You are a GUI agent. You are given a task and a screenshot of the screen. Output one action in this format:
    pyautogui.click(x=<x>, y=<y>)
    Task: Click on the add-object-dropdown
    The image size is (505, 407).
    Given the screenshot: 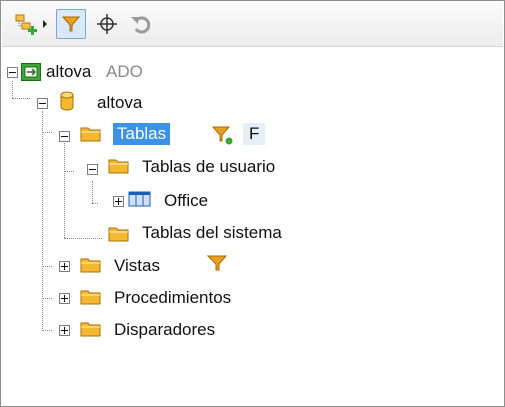 What is the action you would take?
    pyautogui.click(x=45, y=24)
    